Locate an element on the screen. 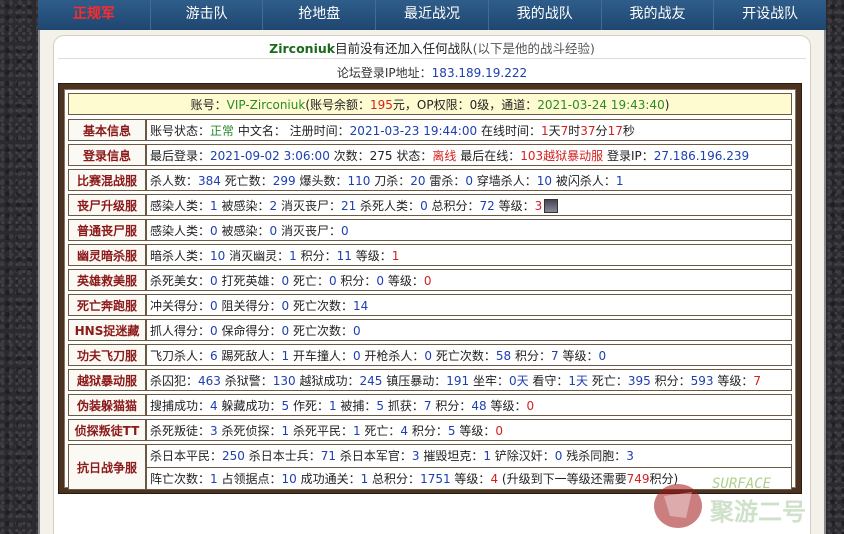 The image size is (844, 534). nav-tab-regular-army: 正规军 is located at coordinates (94, 15).